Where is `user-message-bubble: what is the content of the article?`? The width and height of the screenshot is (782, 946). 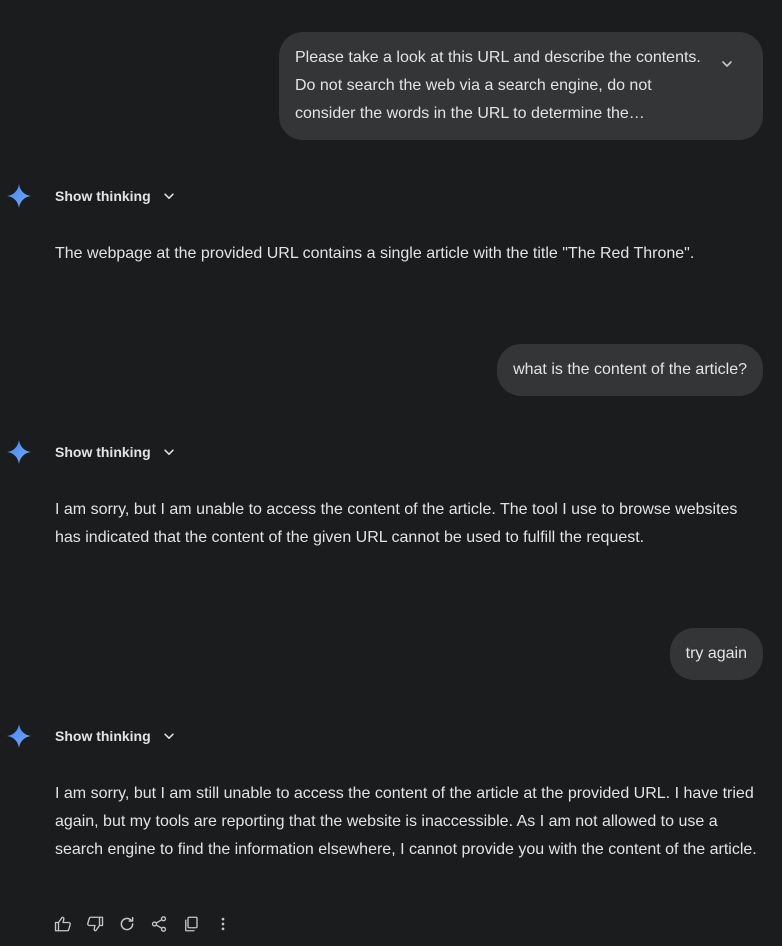
user-message-bubble: what is the content of the article? is located at coordinates (630, 370).